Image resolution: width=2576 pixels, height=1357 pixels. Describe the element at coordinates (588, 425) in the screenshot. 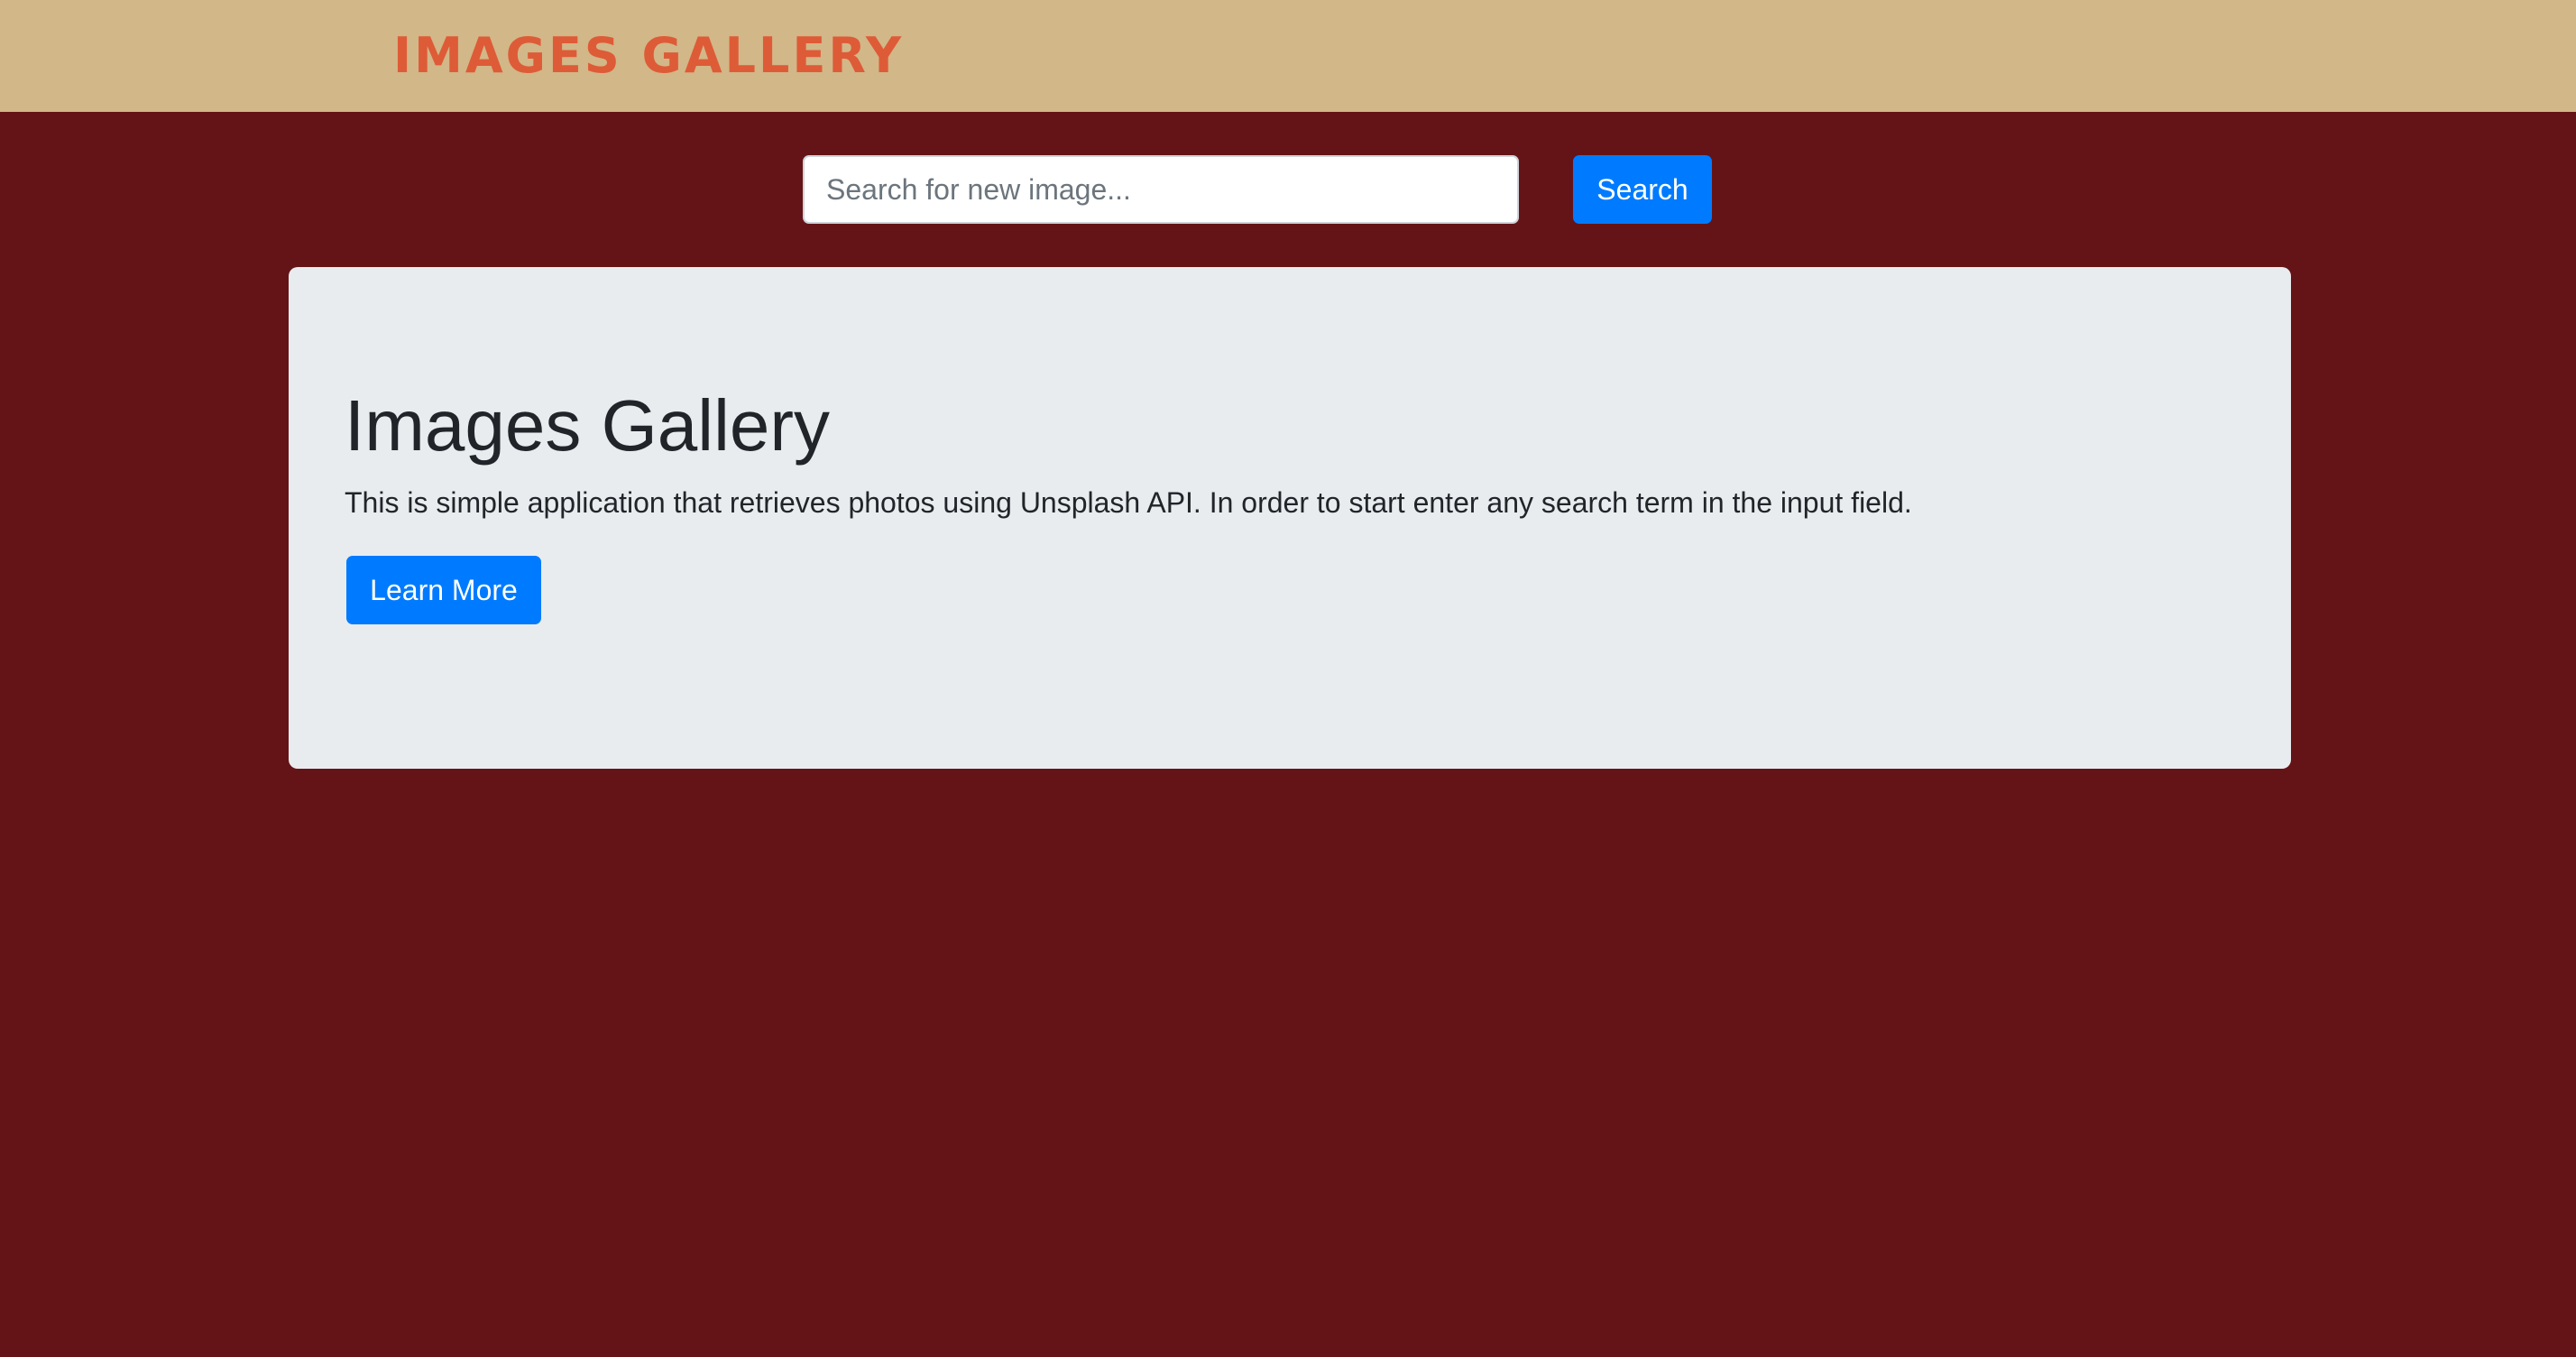

I see `welcome-title: Images Gallery` at that location.